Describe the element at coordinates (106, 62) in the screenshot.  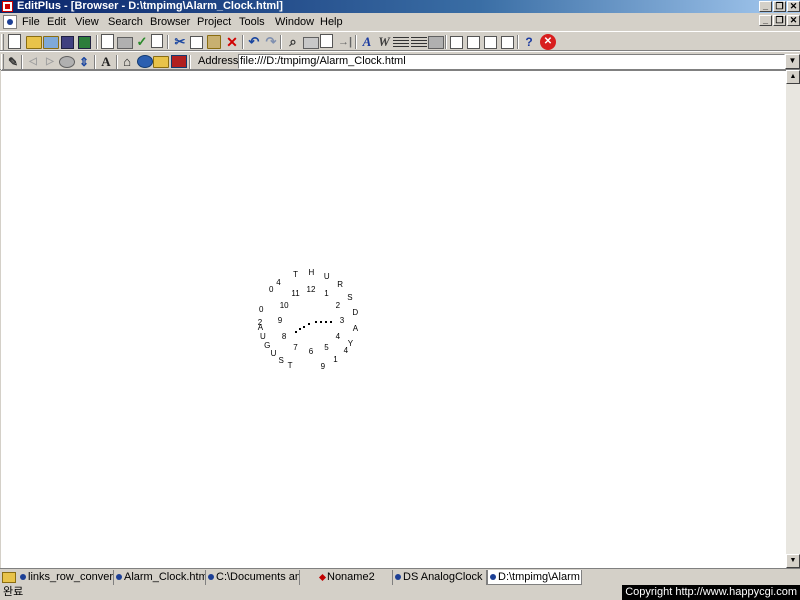
I see `font-size-icon: A` at that location.